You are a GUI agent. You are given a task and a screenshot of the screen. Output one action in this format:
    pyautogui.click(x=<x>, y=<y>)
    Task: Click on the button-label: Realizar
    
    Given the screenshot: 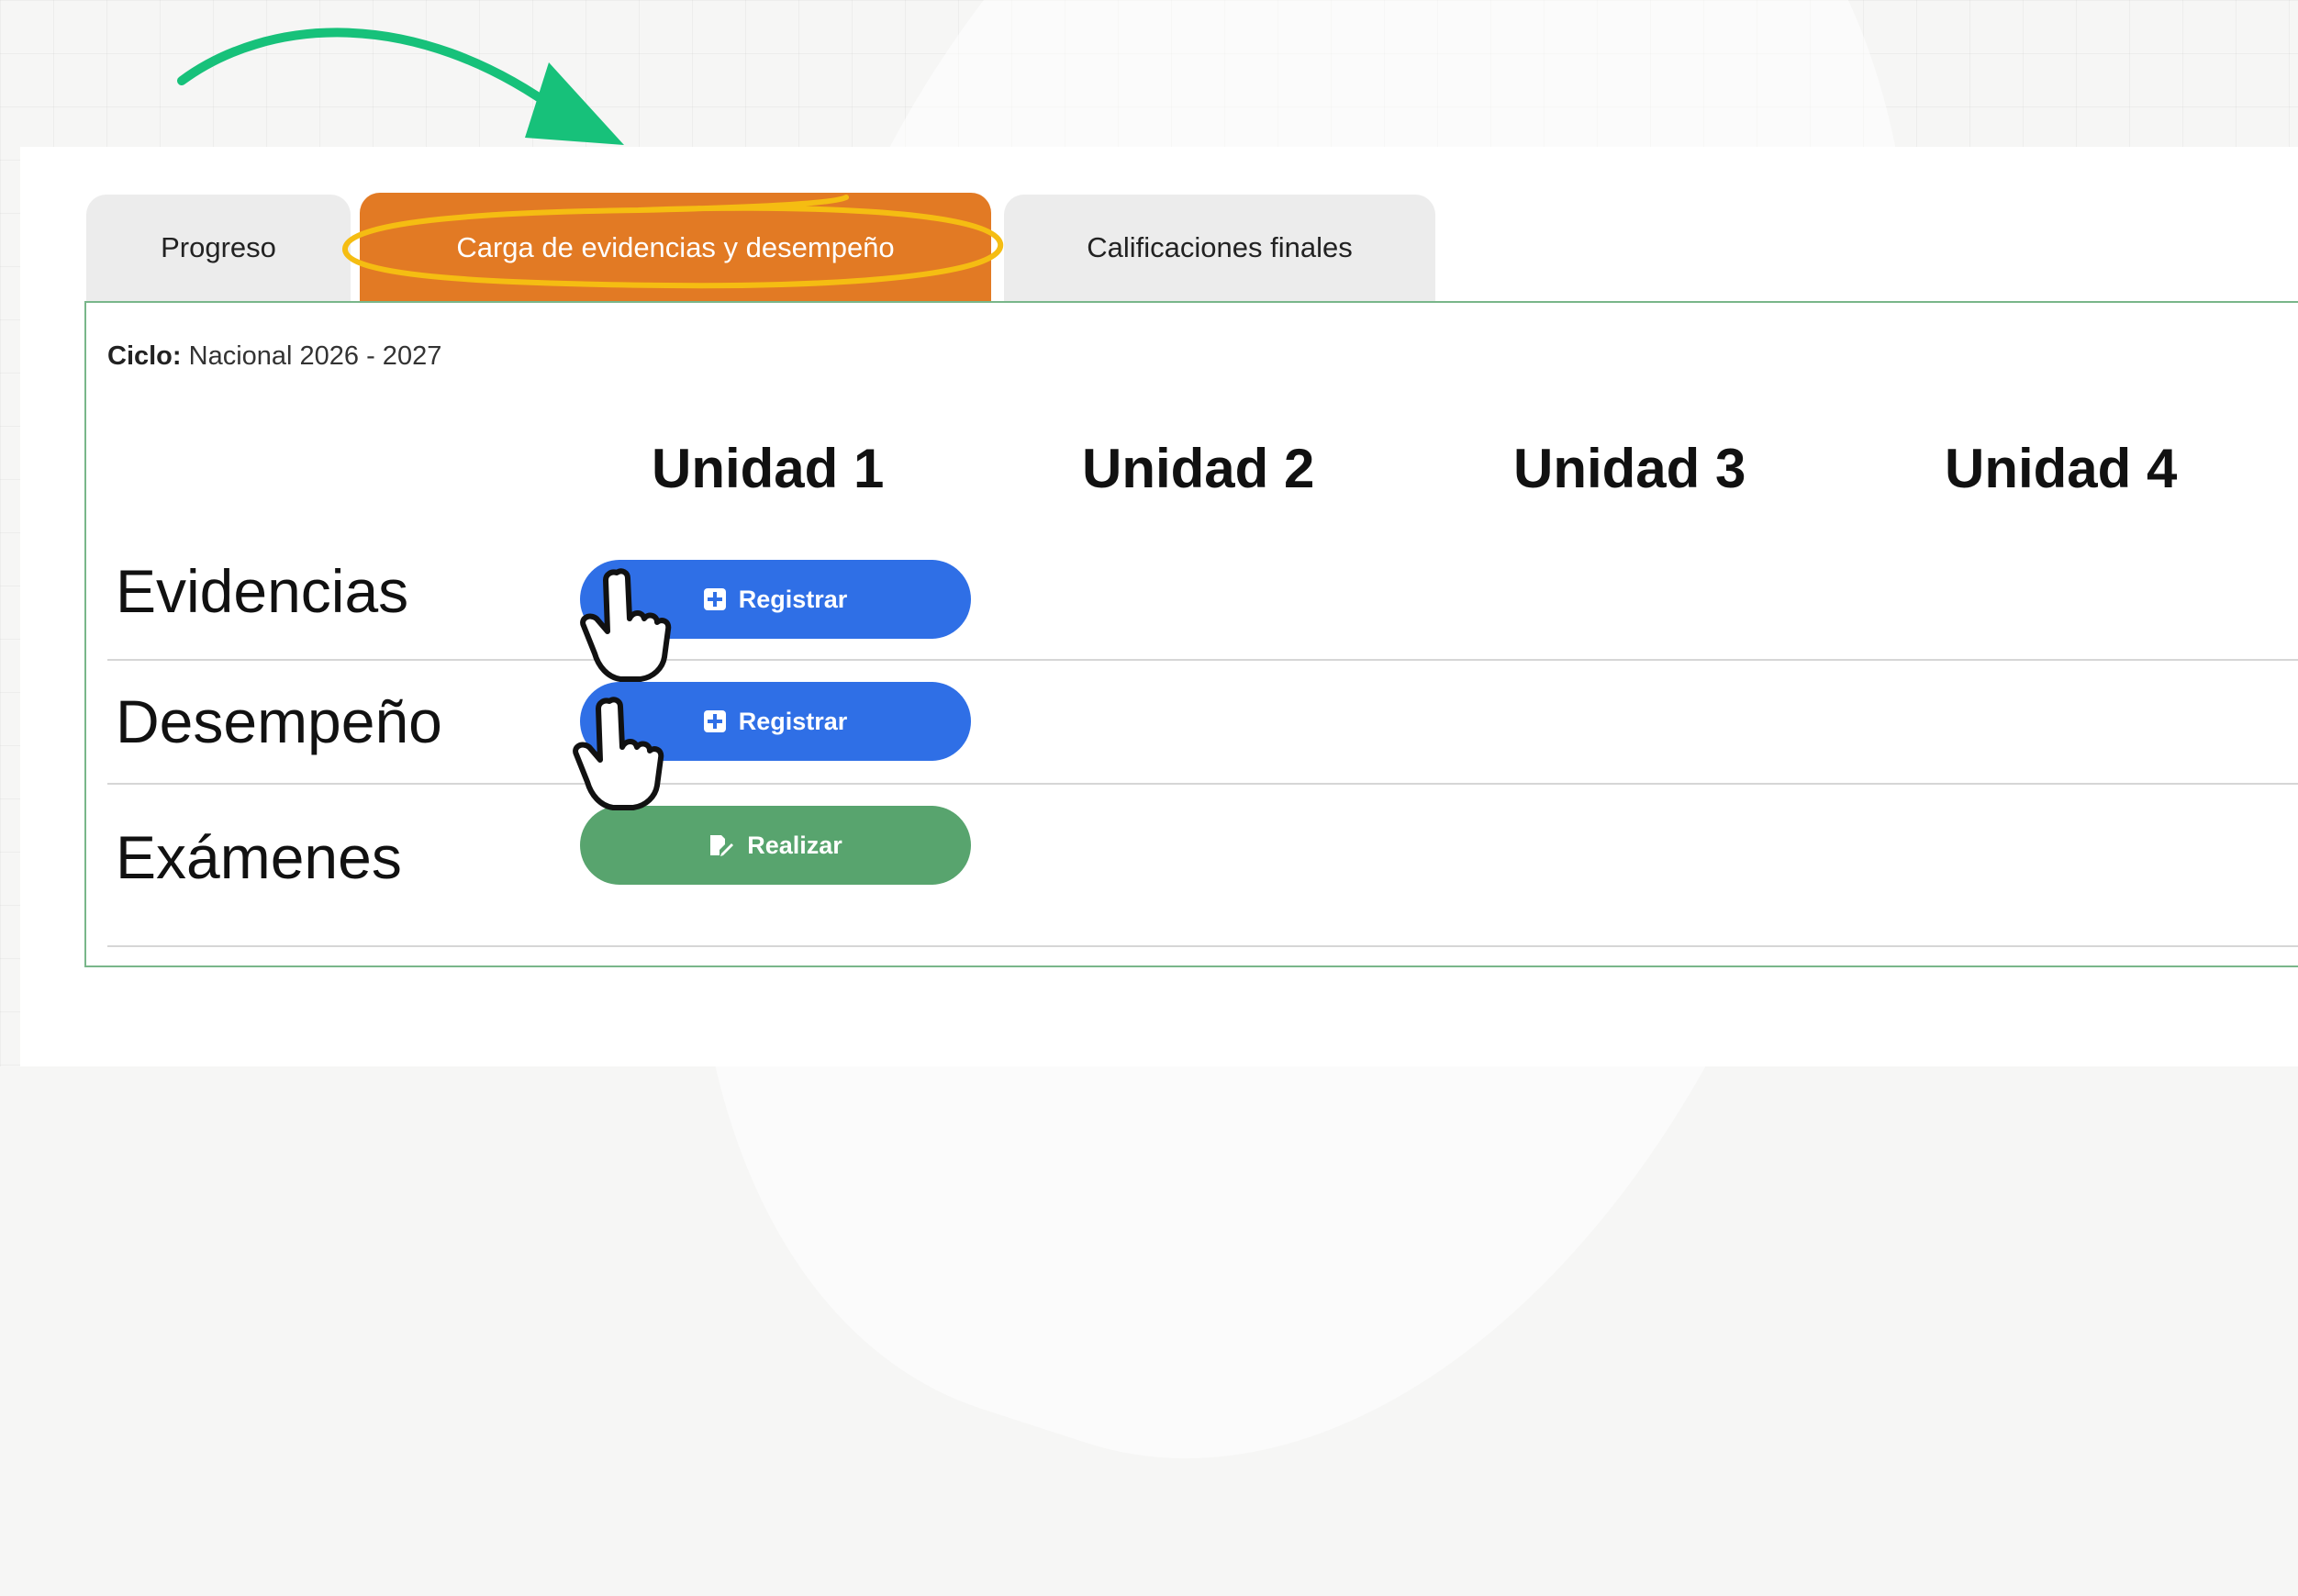 What is the action you would take?
    pyautogui.click(x=794, y=845)
    